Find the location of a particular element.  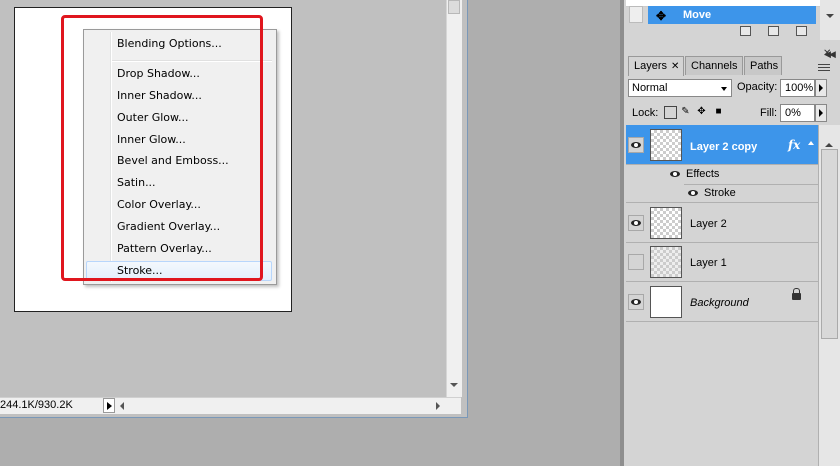

layer-name: Background is located at coordinates (719, 303).